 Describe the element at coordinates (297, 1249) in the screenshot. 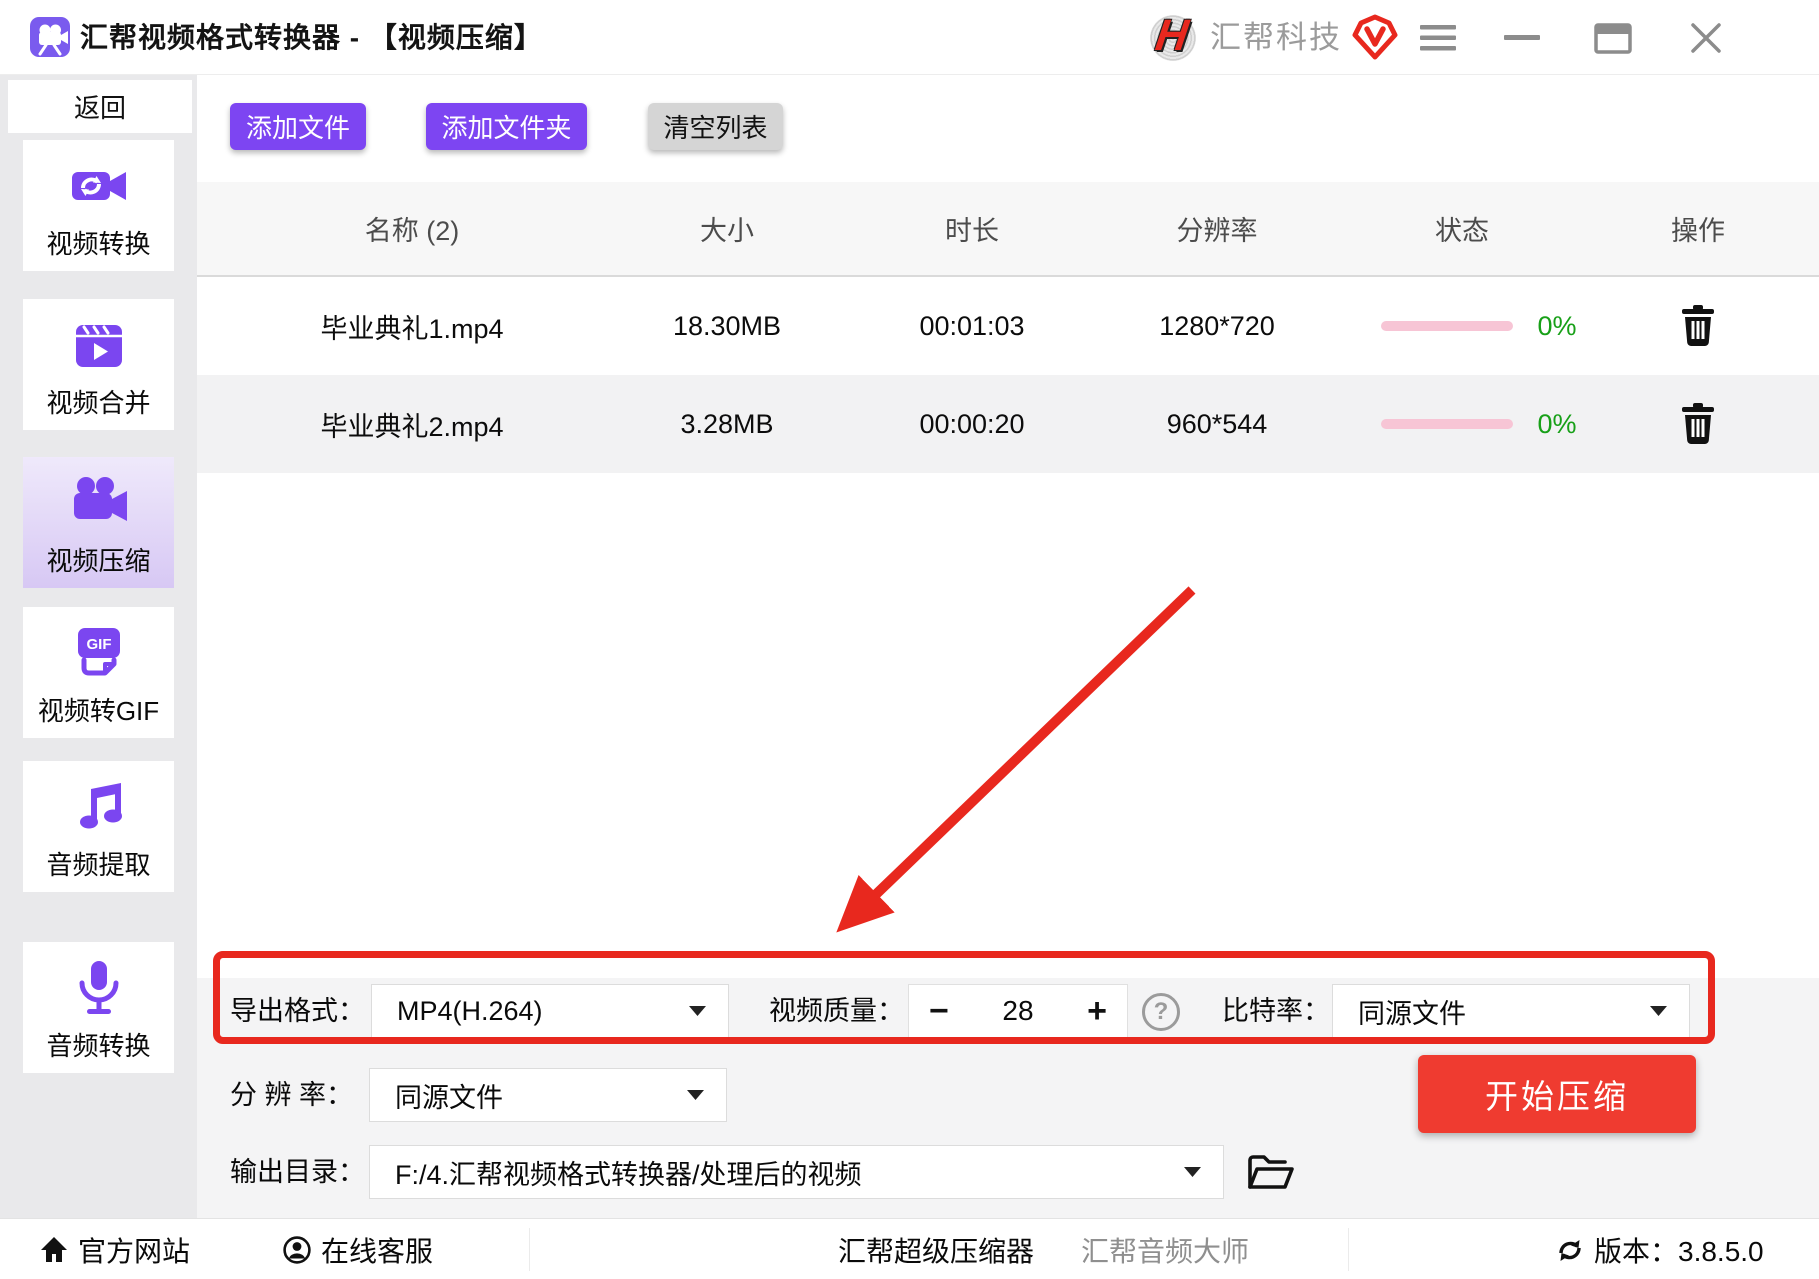

I see `customer-service-icon` at that location.